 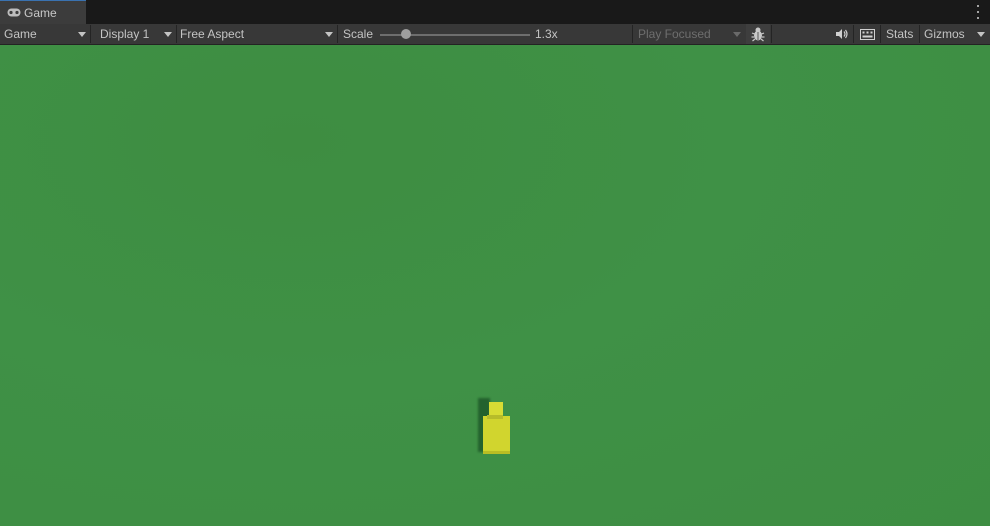 I want to click on speaker-icon, so click(x=842, y=34).